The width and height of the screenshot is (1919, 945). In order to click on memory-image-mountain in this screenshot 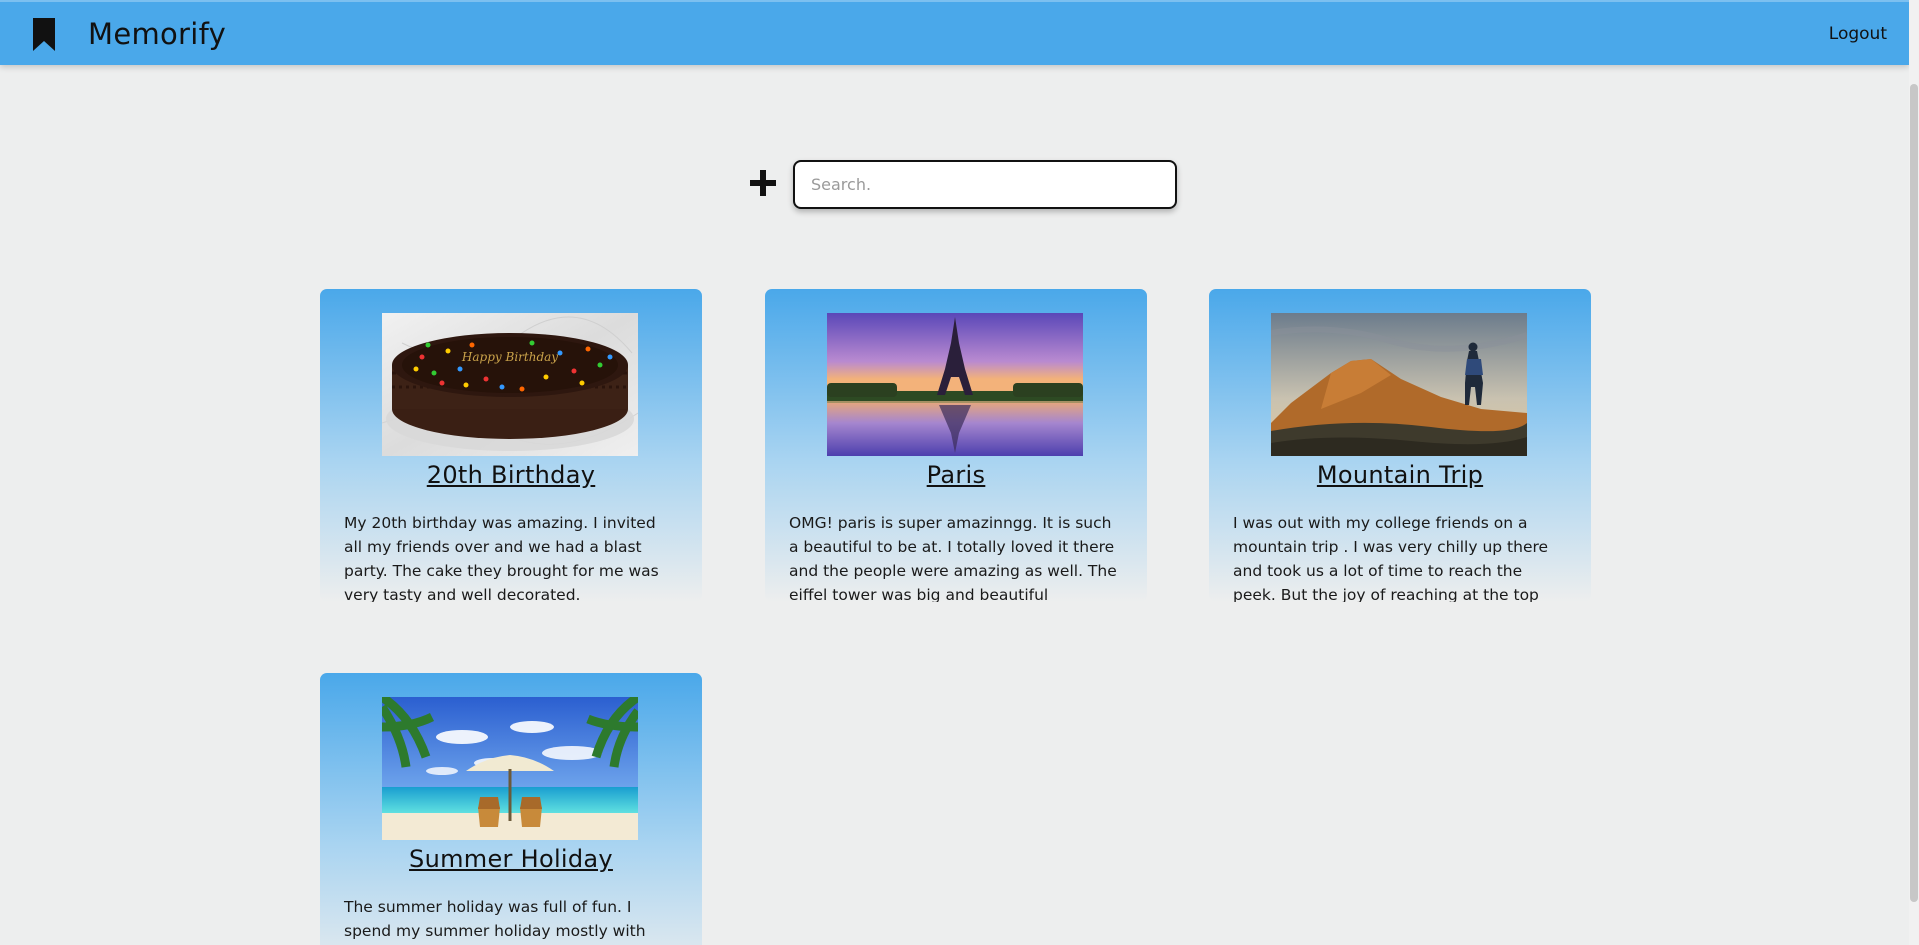, I will do `click(1399, 384)`.